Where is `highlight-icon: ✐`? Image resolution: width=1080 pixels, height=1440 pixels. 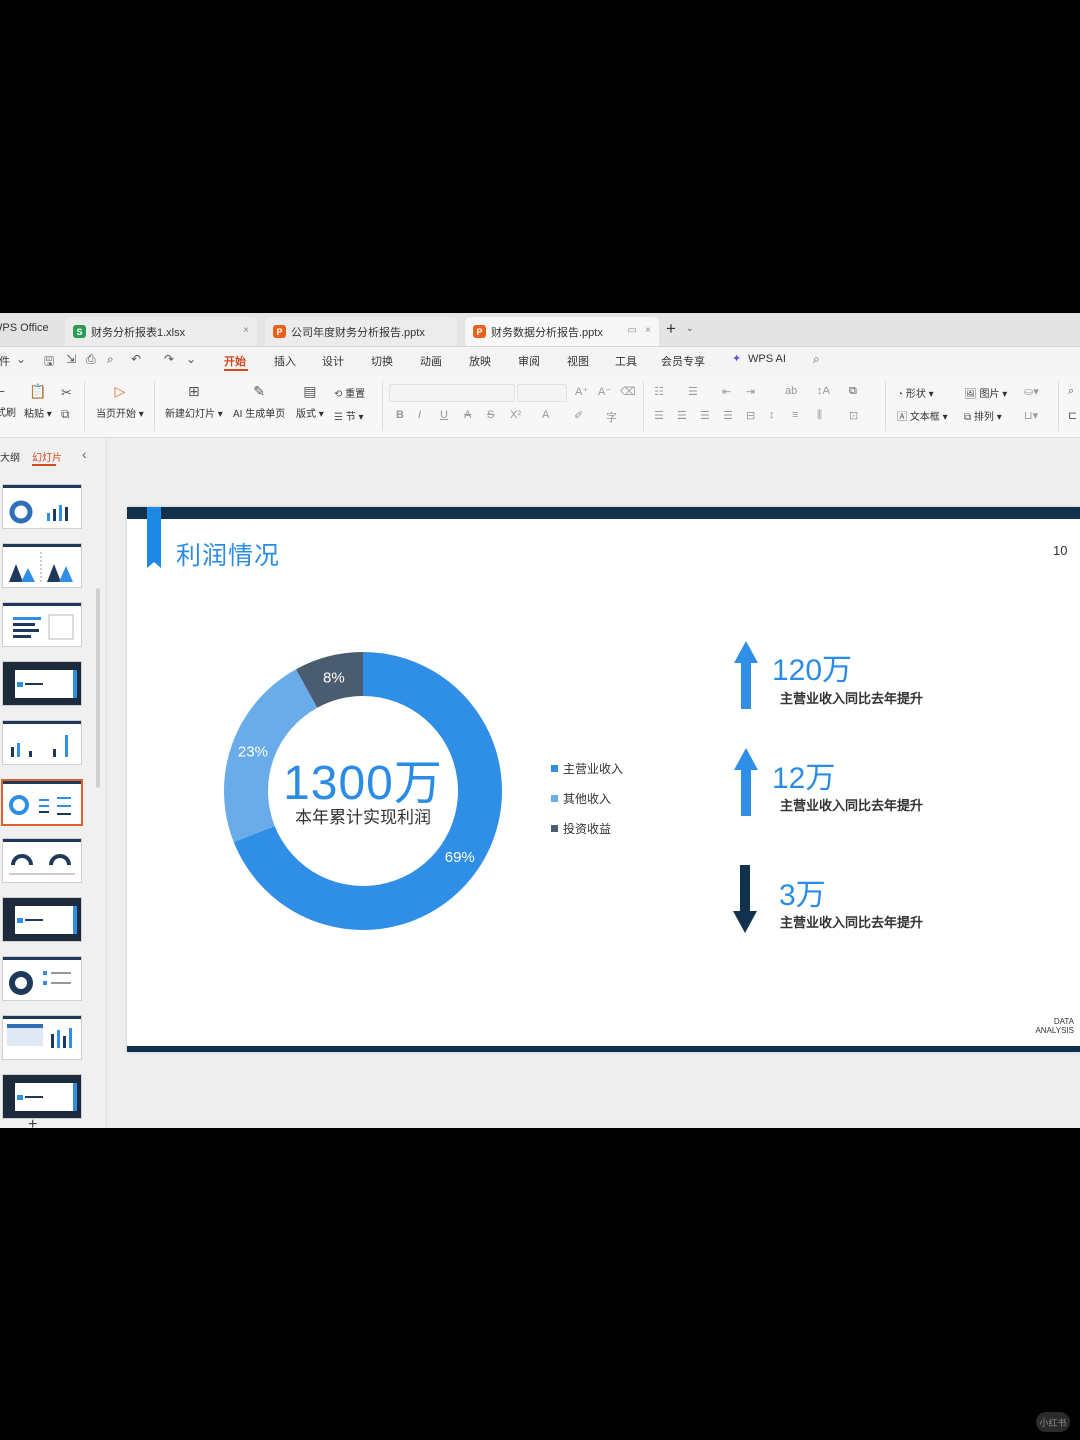 highlight-icon: ✐ is located at coordinates (578, 415).